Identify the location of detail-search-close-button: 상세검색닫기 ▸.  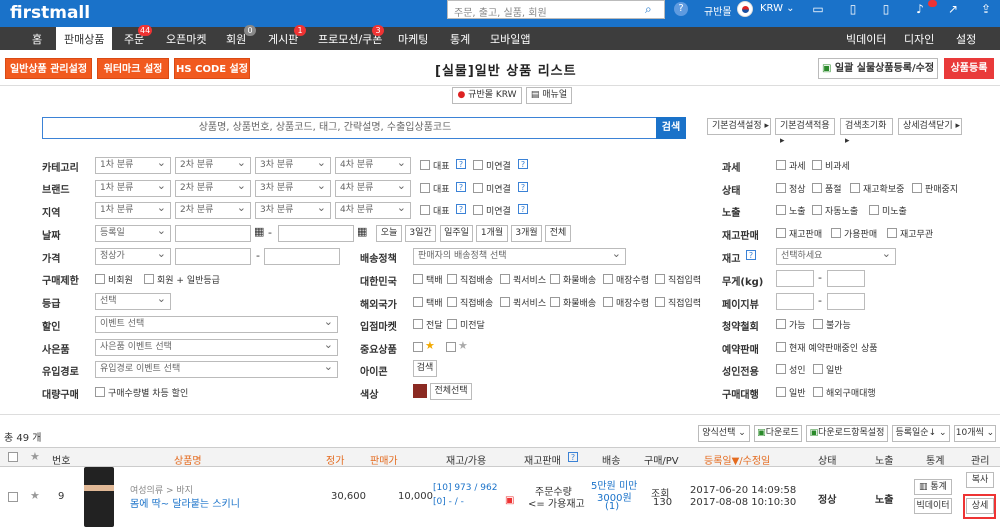
(930, 126).